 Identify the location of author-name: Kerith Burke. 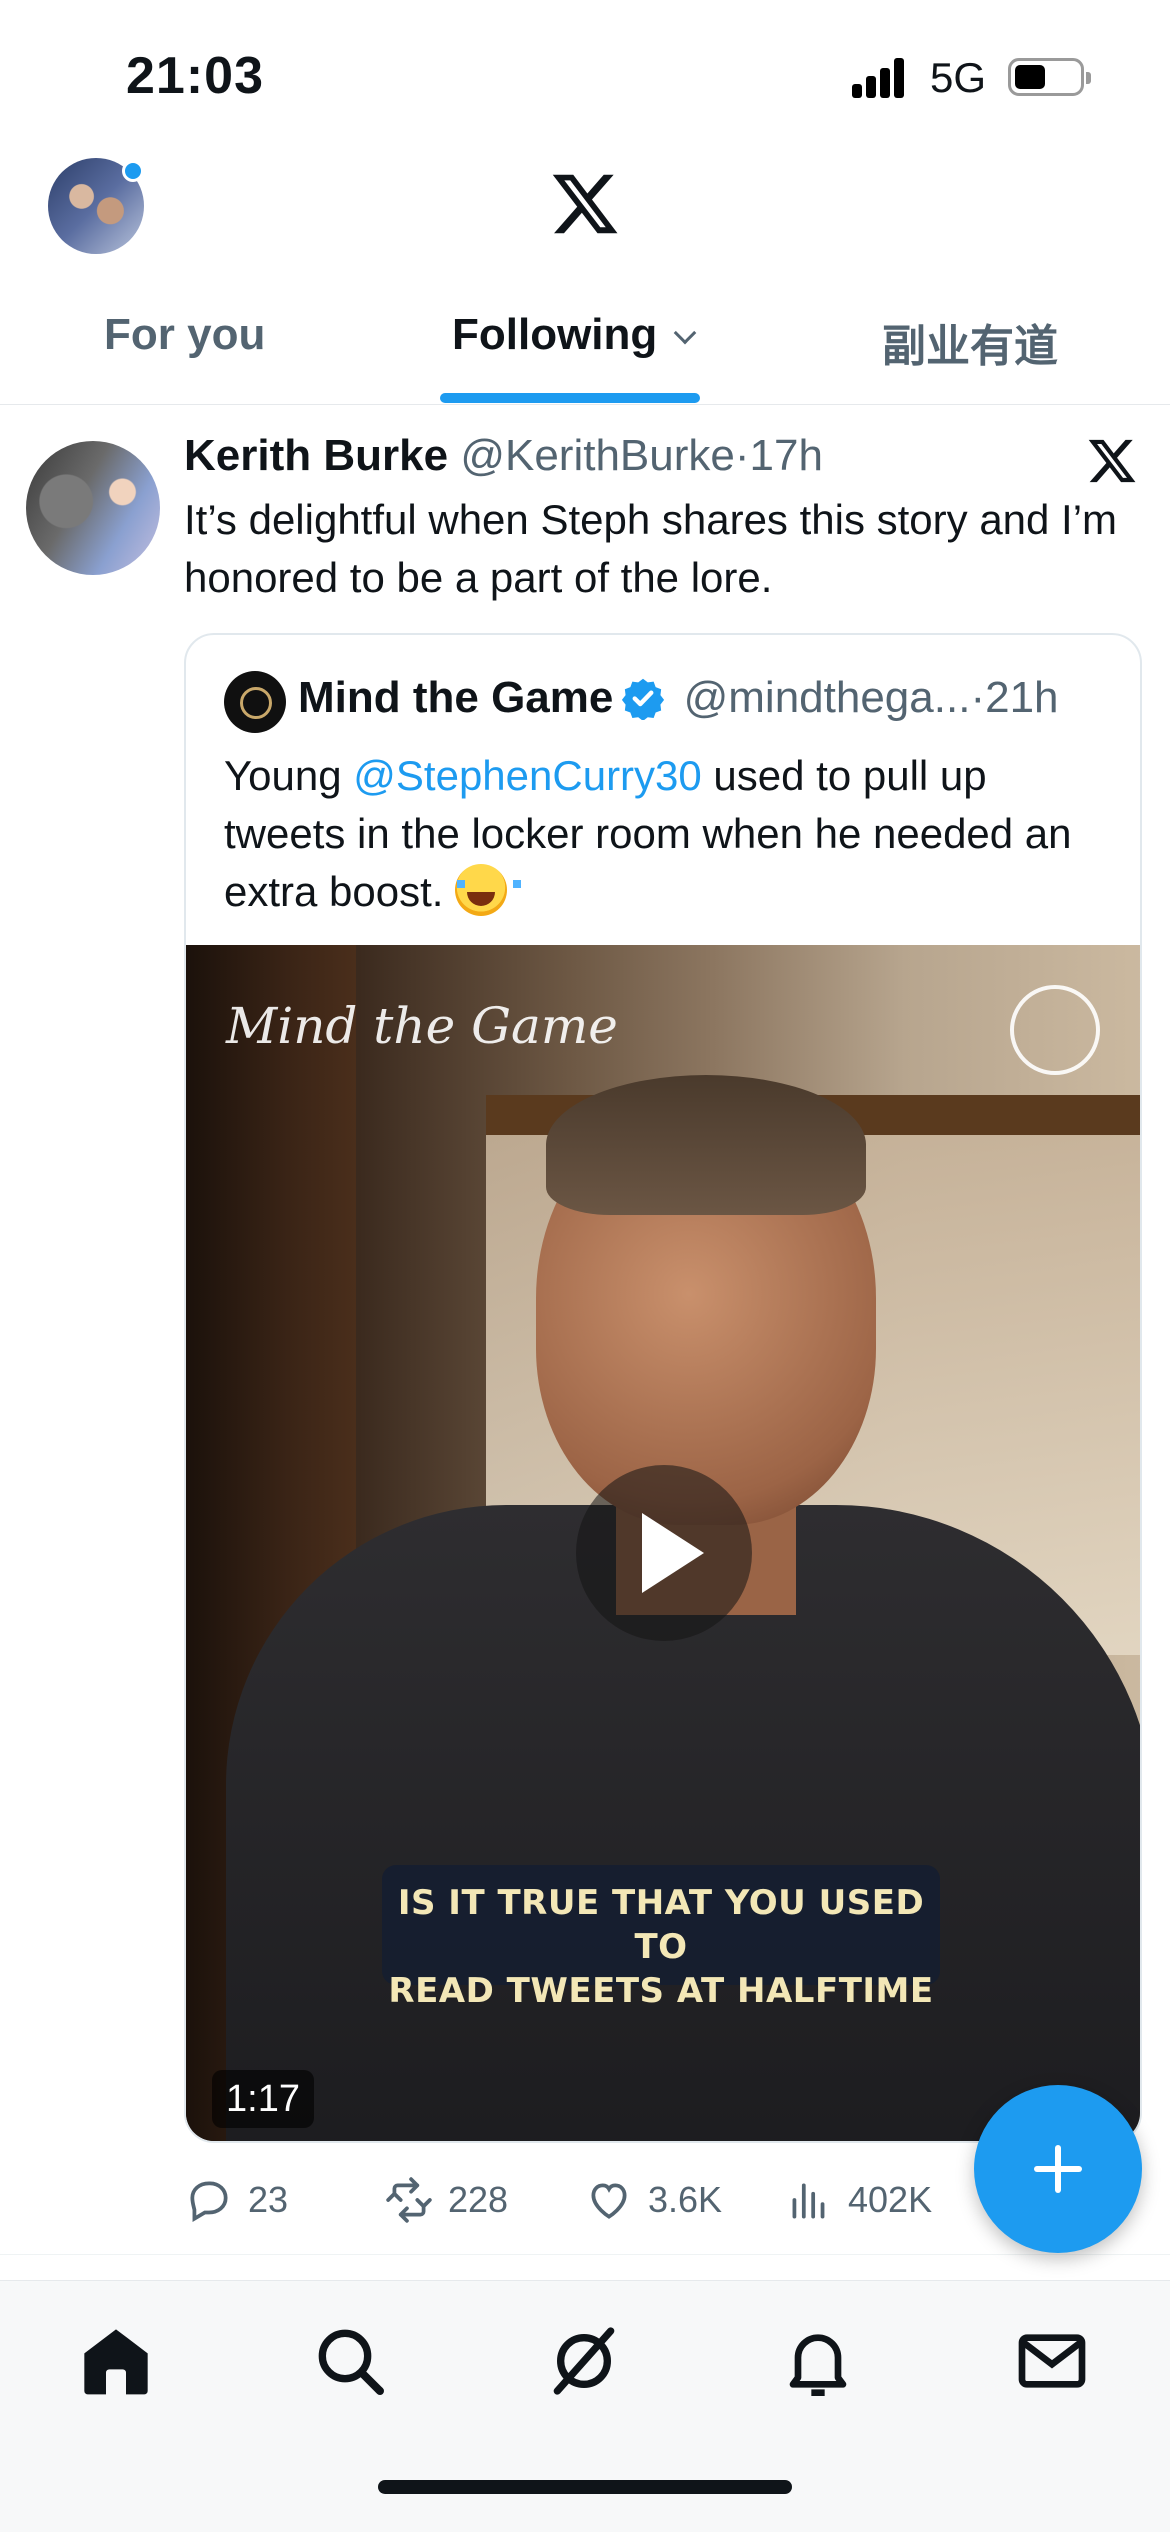
(316, 455).